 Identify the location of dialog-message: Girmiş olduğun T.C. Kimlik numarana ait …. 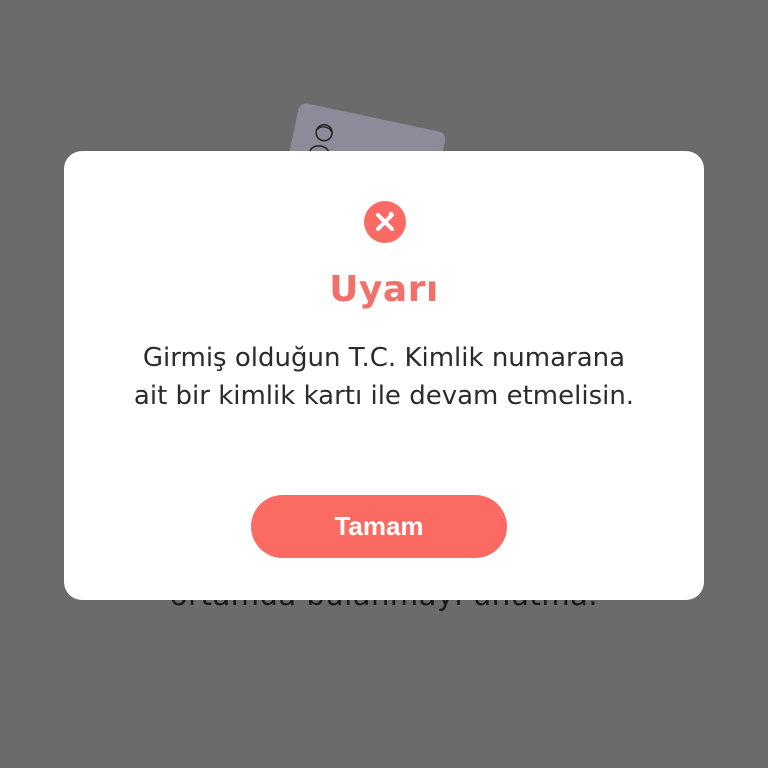
(384, 377).